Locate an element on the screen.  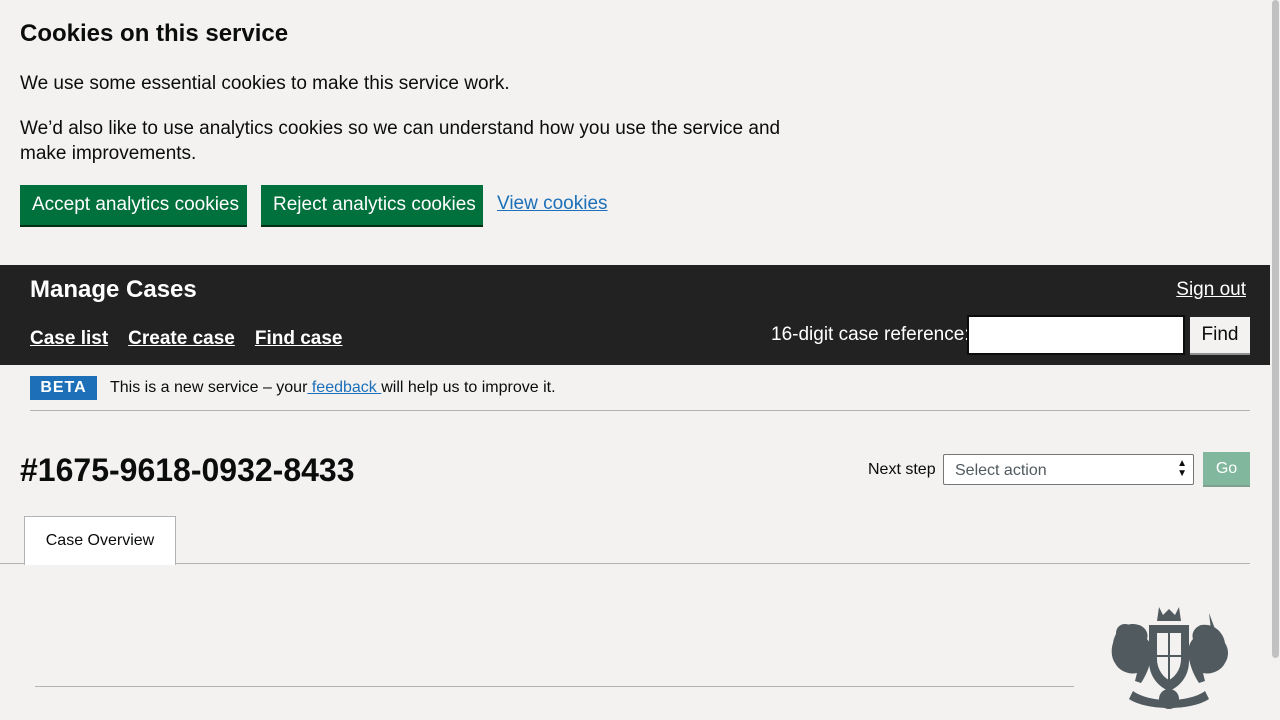
view-cookies-link: View cookies is located at coordinates (552, 204).